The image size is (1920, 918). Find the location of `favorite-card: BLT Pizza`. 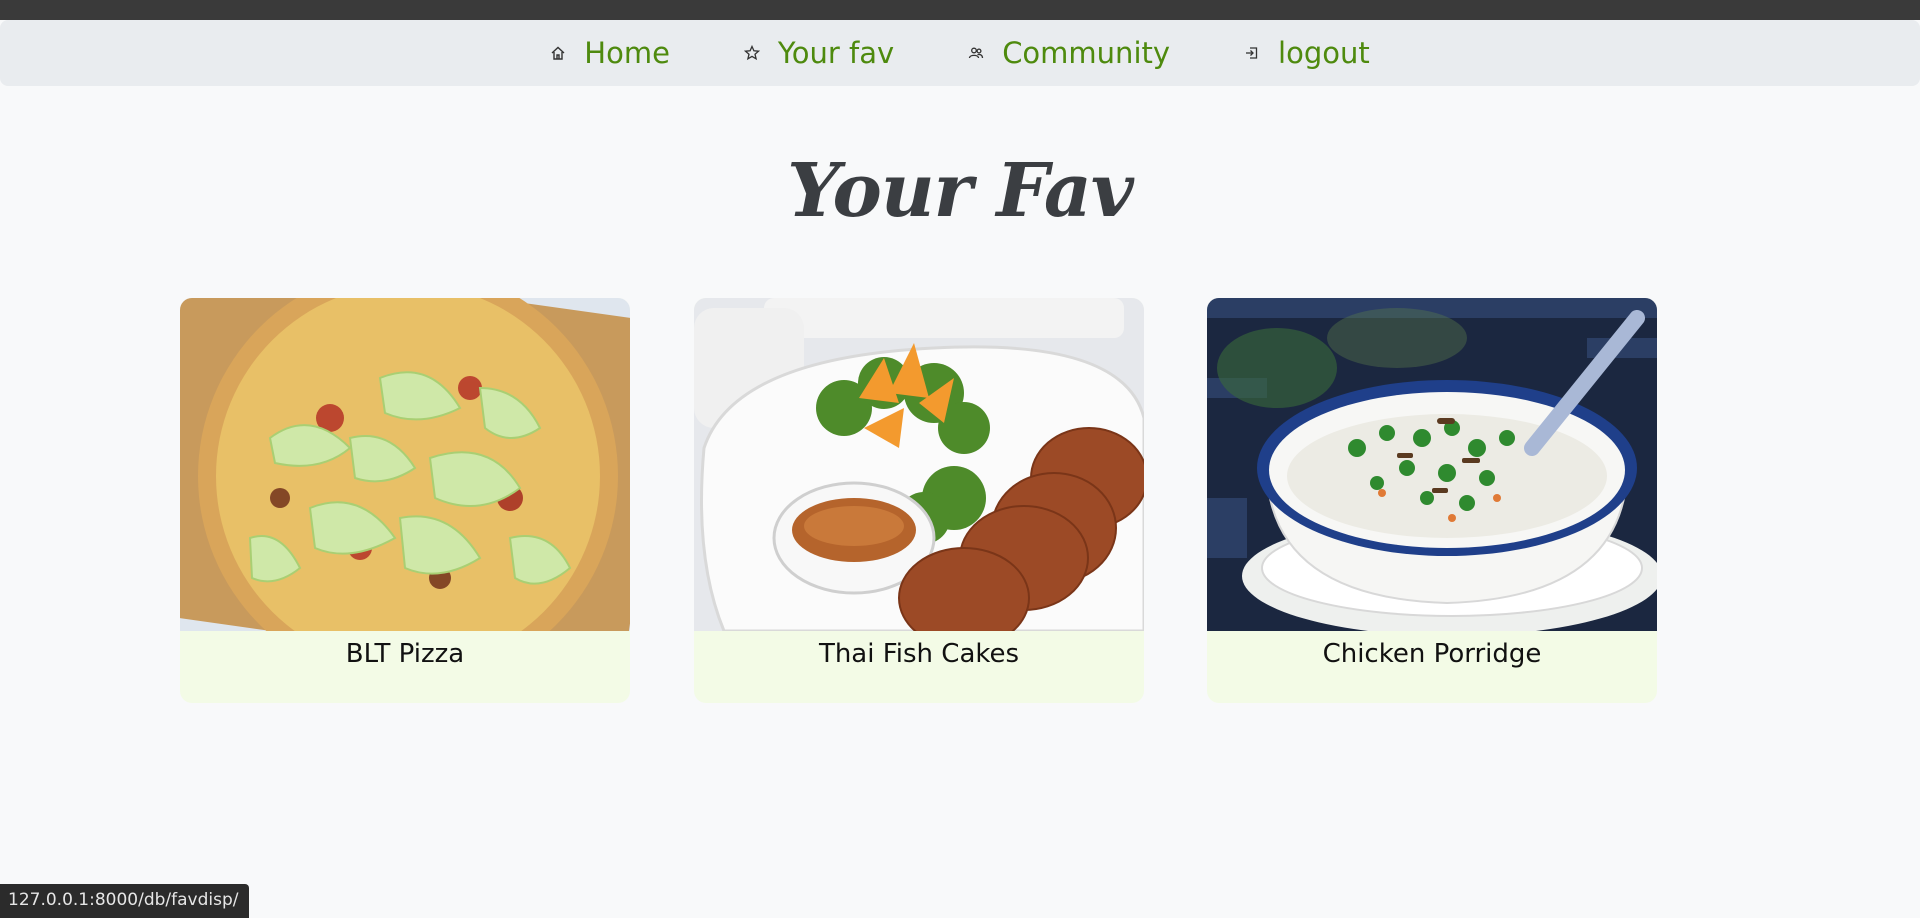

favorite-card: BLT Pizza is located at coordinates (405, 500).